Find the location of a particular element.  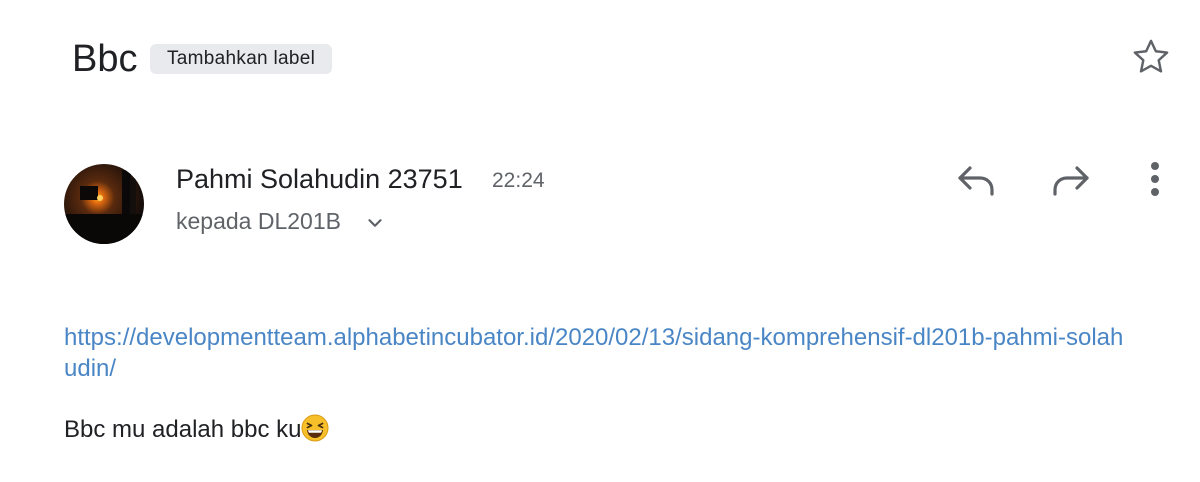

sender-name: Pahmi Solahudin 23751 is located at coordinates (319, 179).